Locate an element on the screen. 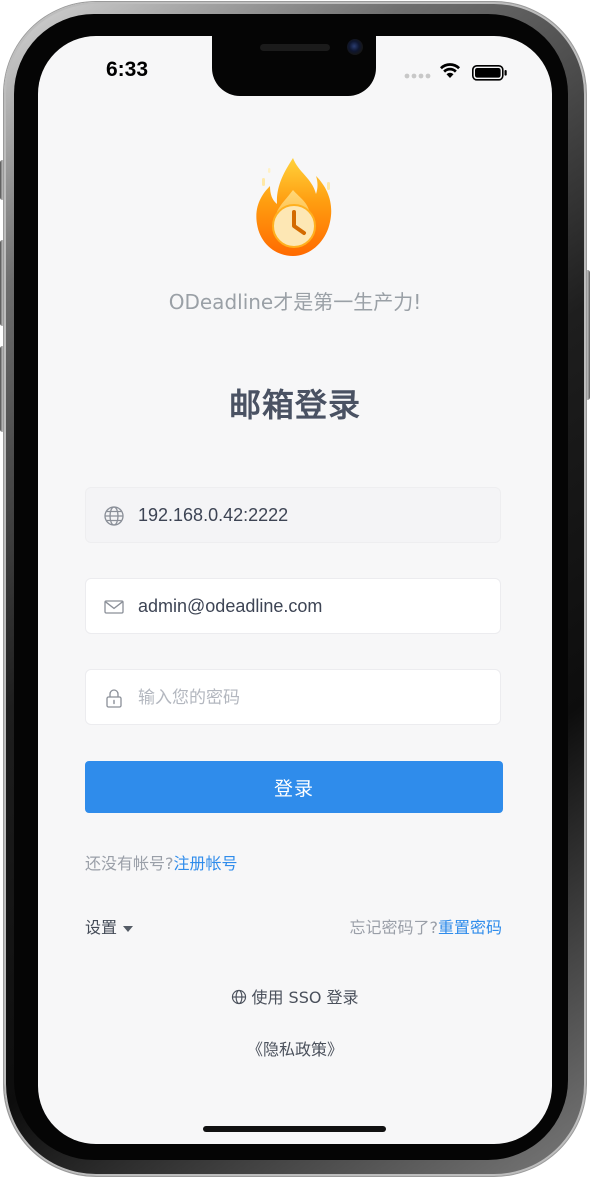  mail-icon is located at coordinates (114, 607).